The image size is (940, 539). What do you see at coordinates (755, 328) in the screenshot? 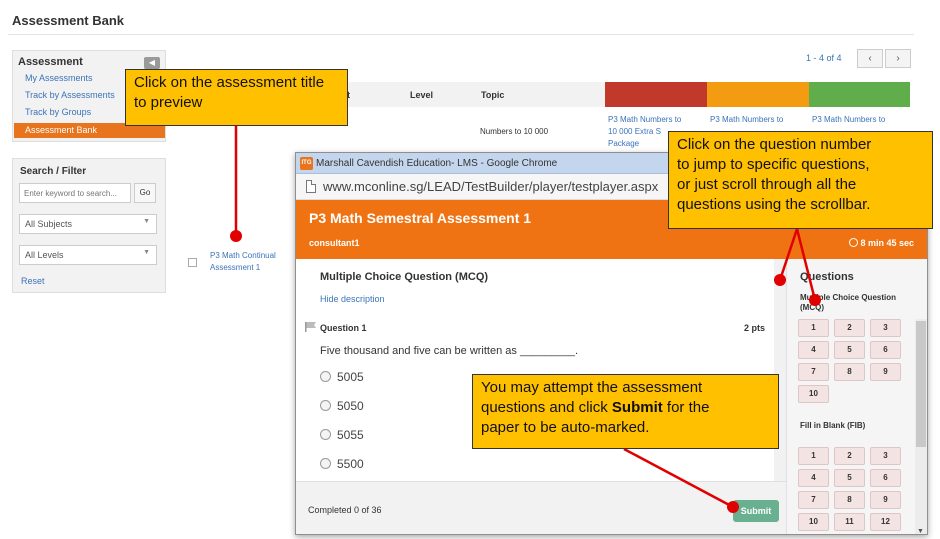
I see `question-points: 2 pts` at bounding box center [755, 328].